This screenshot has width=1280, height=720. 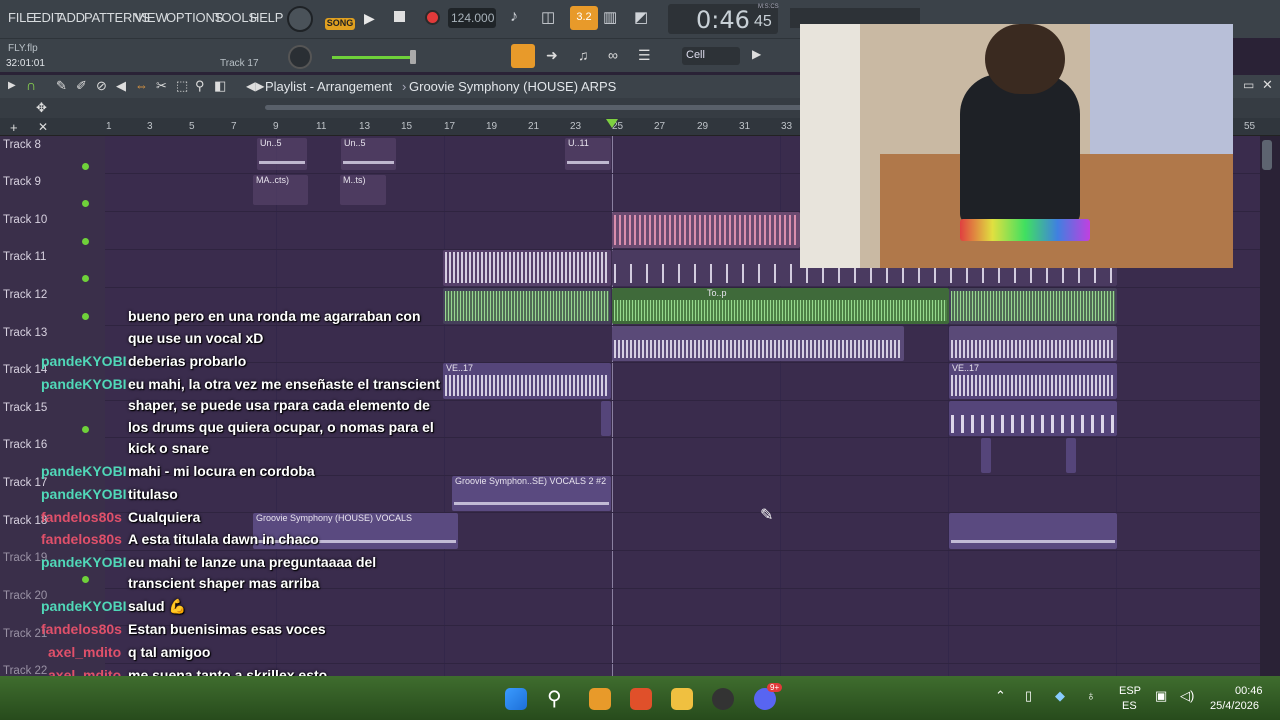 I want to click on ruler-label: 7, so click(x=234, y=126).